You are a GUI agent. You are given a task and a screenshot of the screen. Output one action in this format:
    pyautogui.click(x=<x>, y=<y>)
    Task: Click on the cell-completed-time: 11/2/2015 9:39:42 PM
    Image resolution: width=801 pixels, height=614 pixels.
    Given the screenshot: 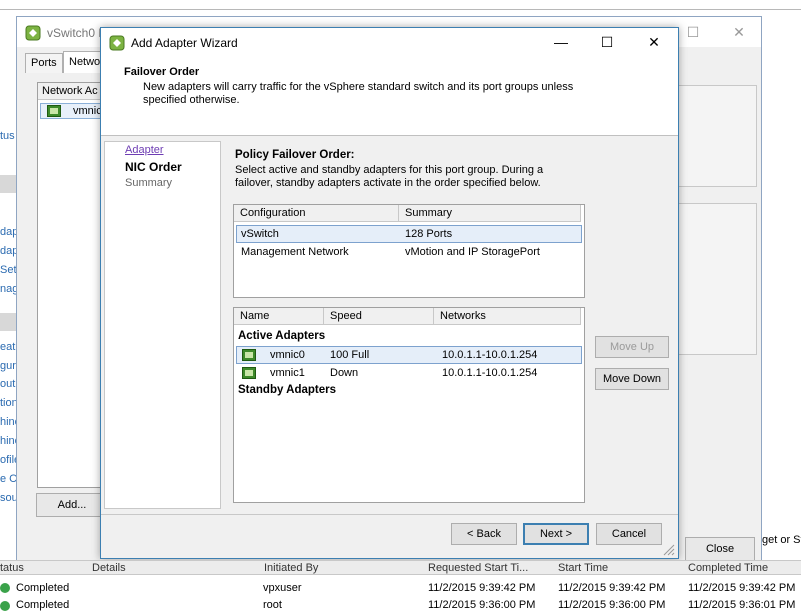 What is the action you would take?
    pyautogui.click(x=742, y=588)
    